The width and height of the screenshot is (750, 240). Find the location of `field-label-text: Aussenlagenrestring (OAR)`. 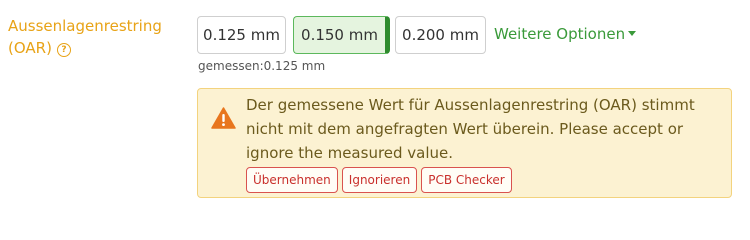

field-label-text: Aussenlagenrestring (OAR) is located at coordinates (85, 37).